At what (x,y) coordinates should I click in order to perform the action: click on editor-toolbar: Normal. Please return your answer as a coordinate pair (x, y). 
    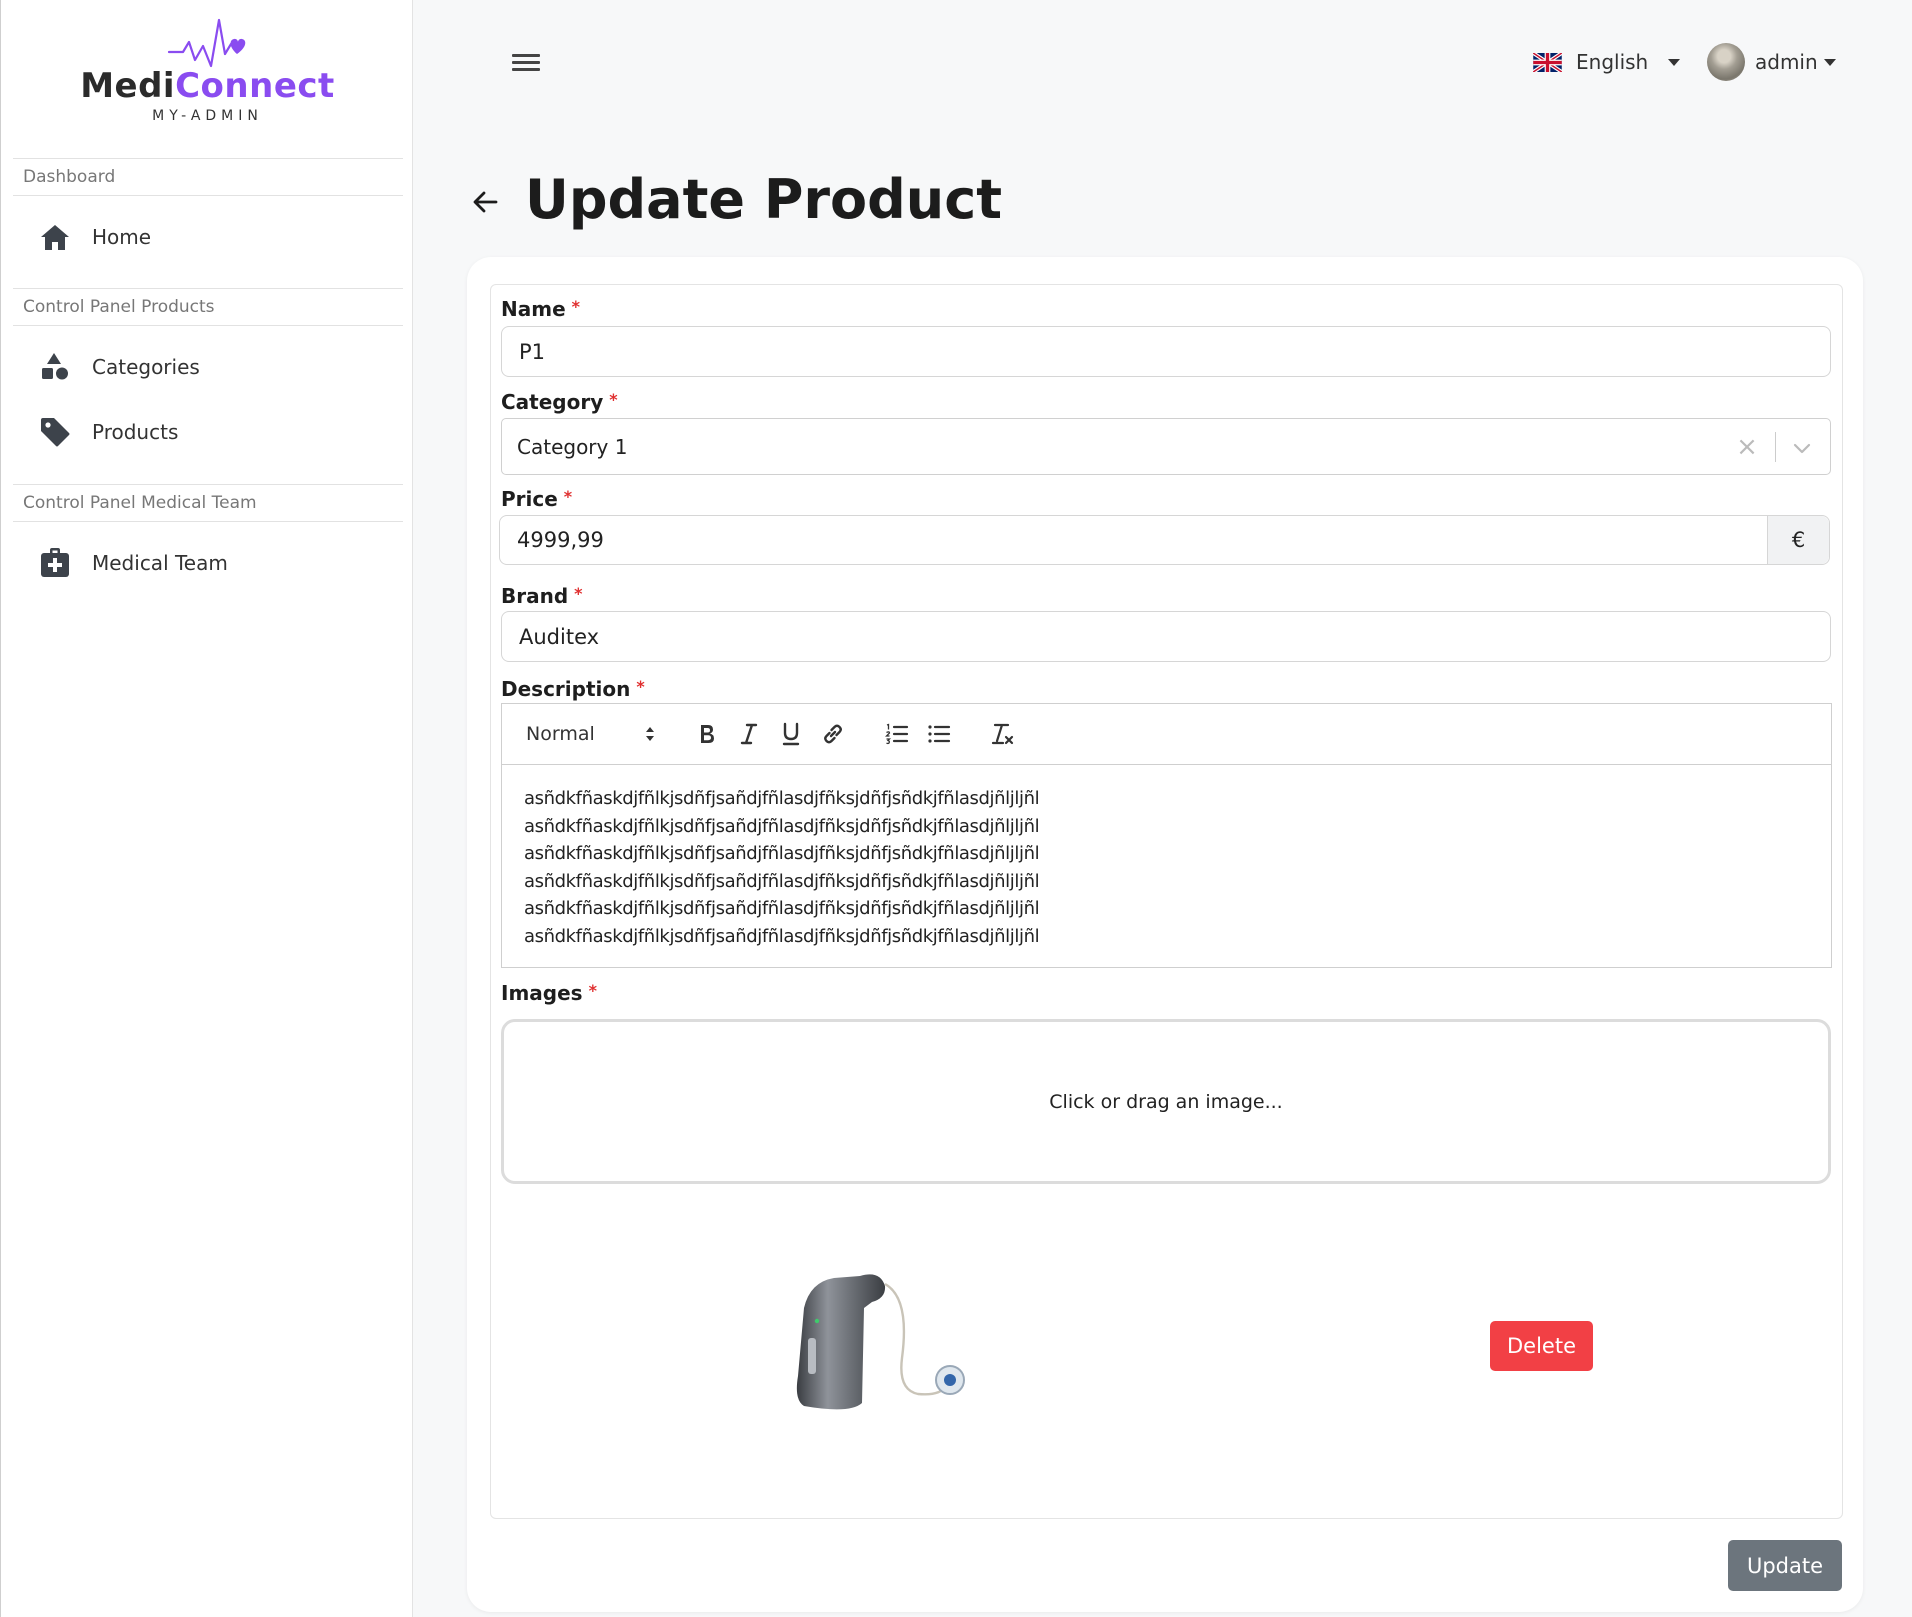
    Looking at the image, I should click on (1166, 734).